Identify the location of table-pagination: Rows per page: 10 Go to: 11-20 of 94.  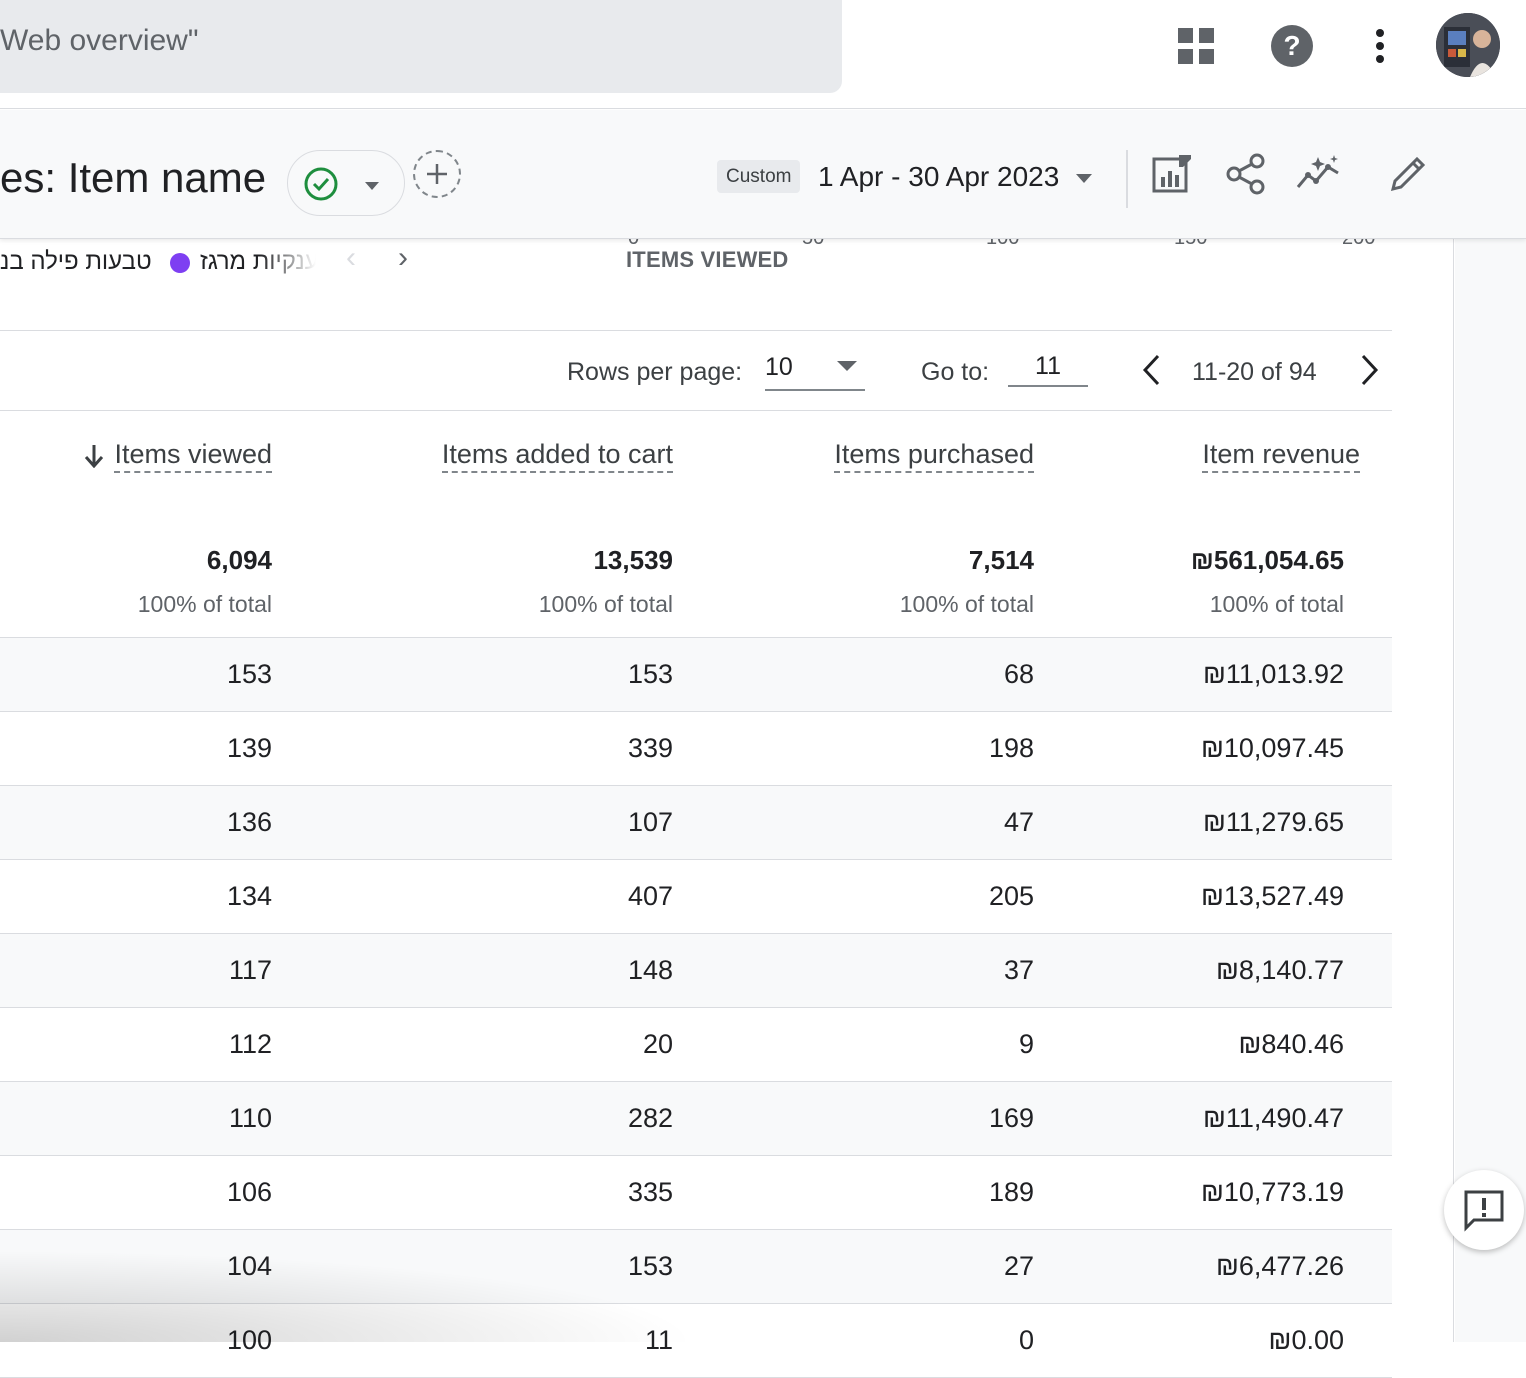
(696, 371).